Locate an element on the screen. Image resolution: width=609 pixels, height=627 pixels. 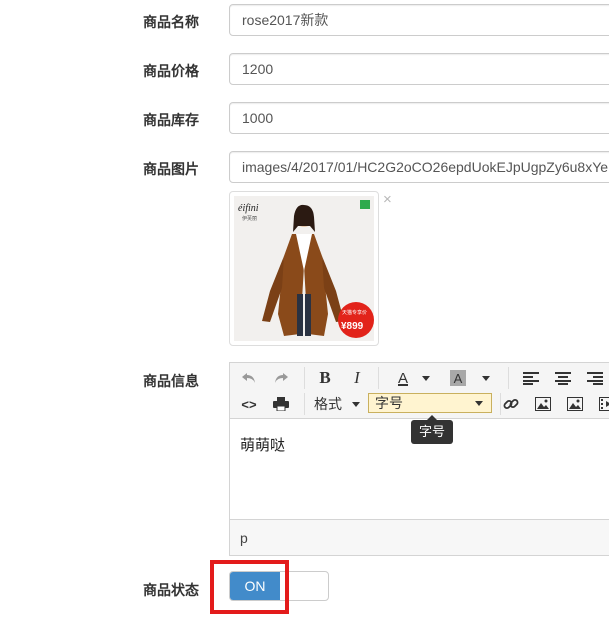
bg-color-caret-icon is located at coordinates (486, 378).